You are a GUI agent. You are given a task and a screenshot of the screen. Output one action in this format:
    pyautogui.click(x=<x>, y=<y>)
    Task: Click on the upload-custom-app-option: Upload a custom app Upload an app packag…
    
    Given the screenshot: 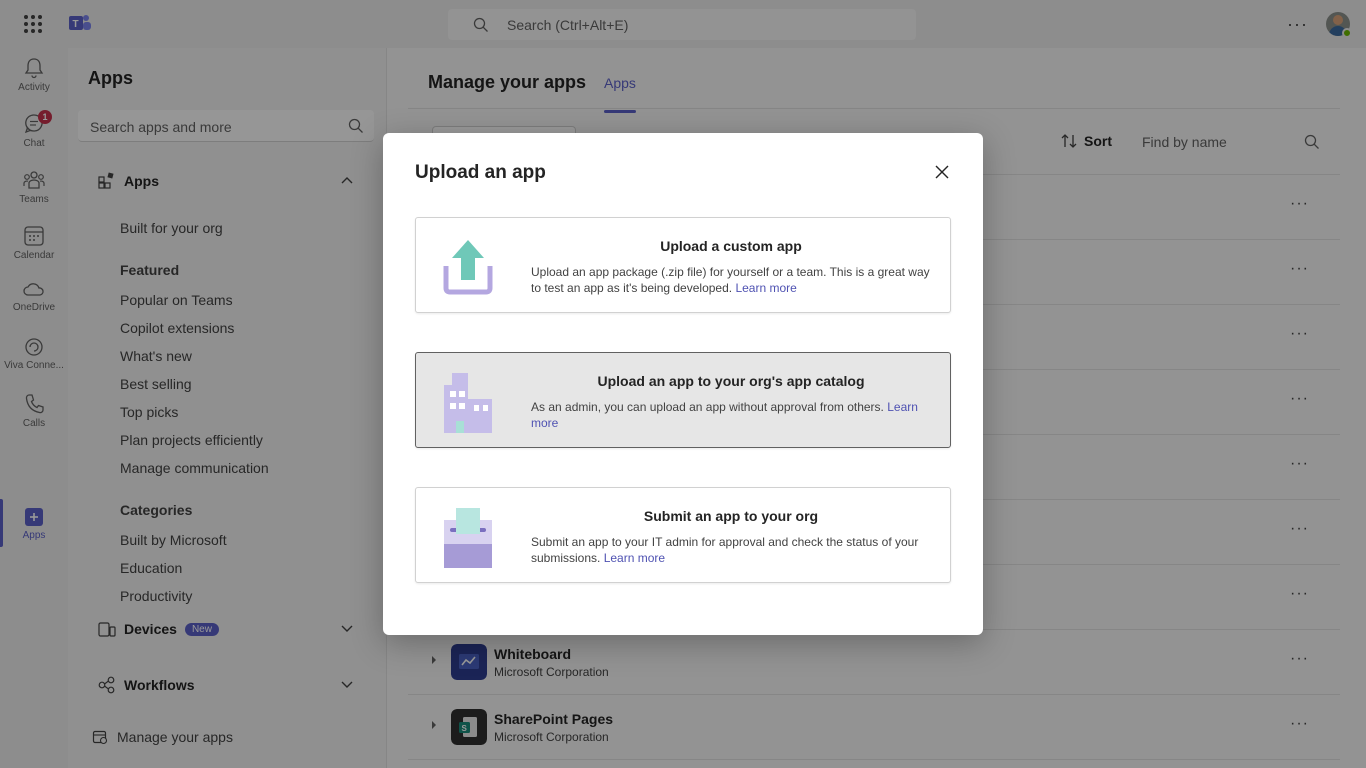 What is the action you would take?
    pyautogui.click(x=683, y=265)
    